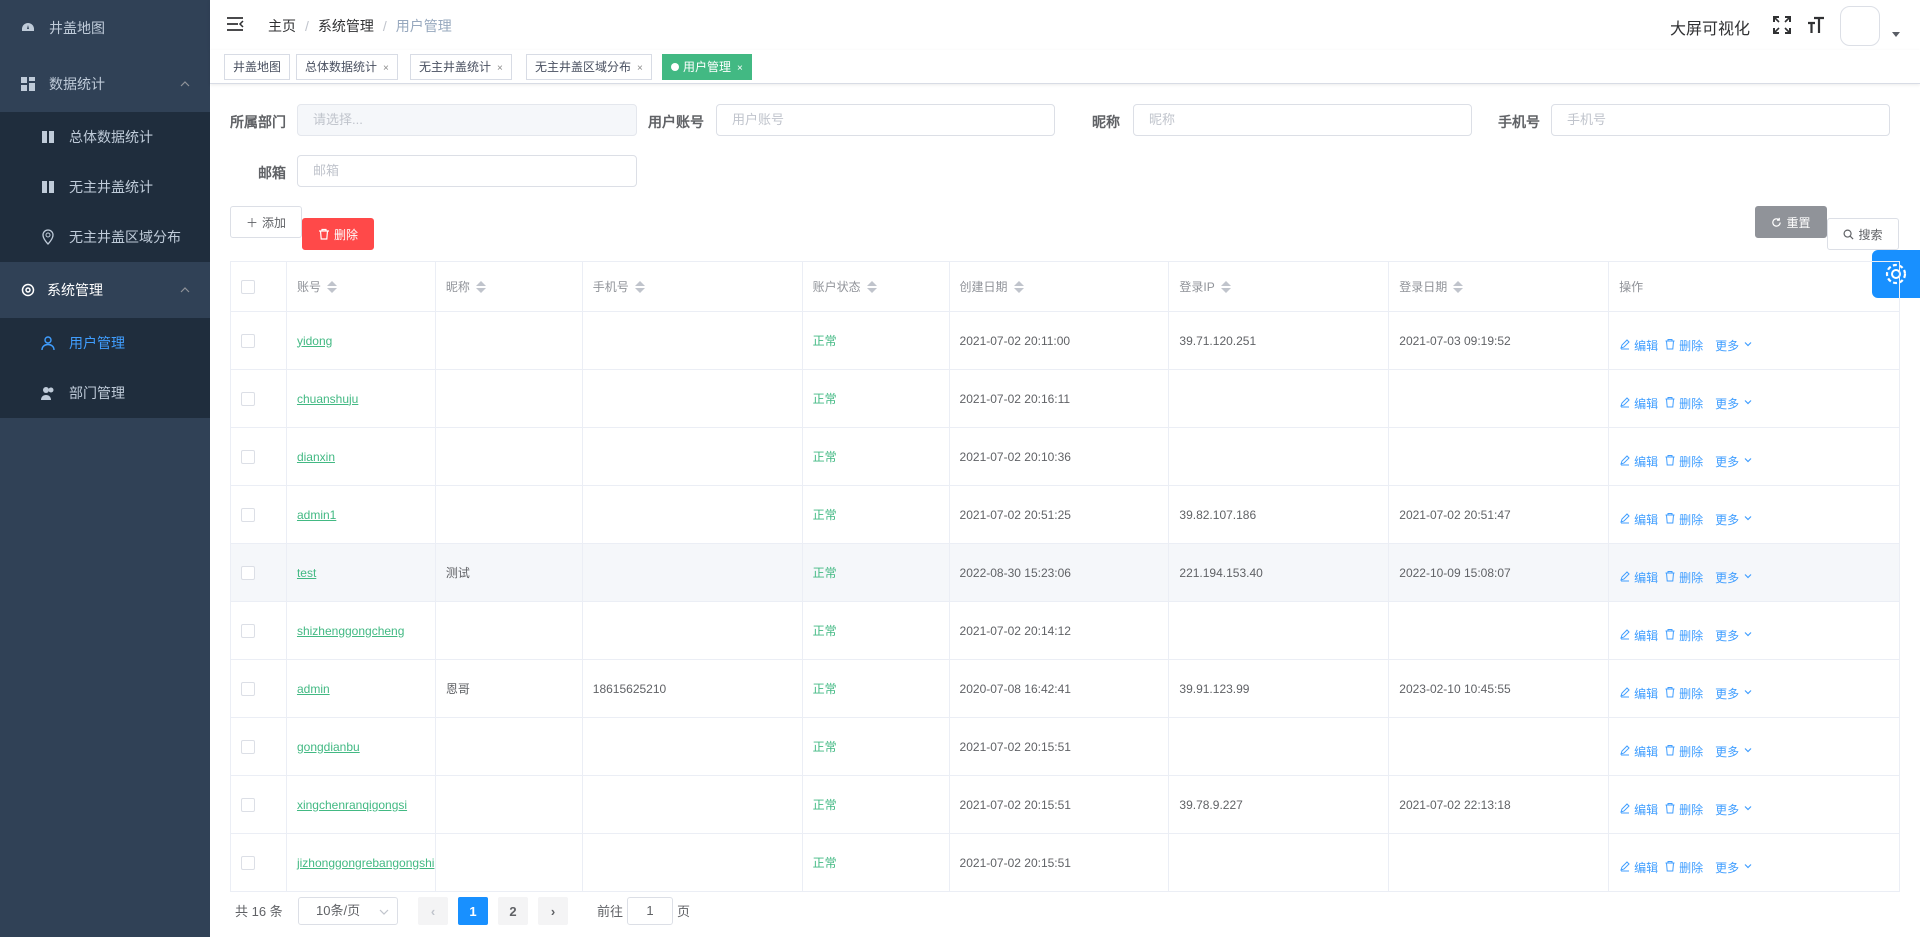 This screenshot has height=937, width=1920. I want to click on account-link: shizhenggongcheng, so click(350, 631).